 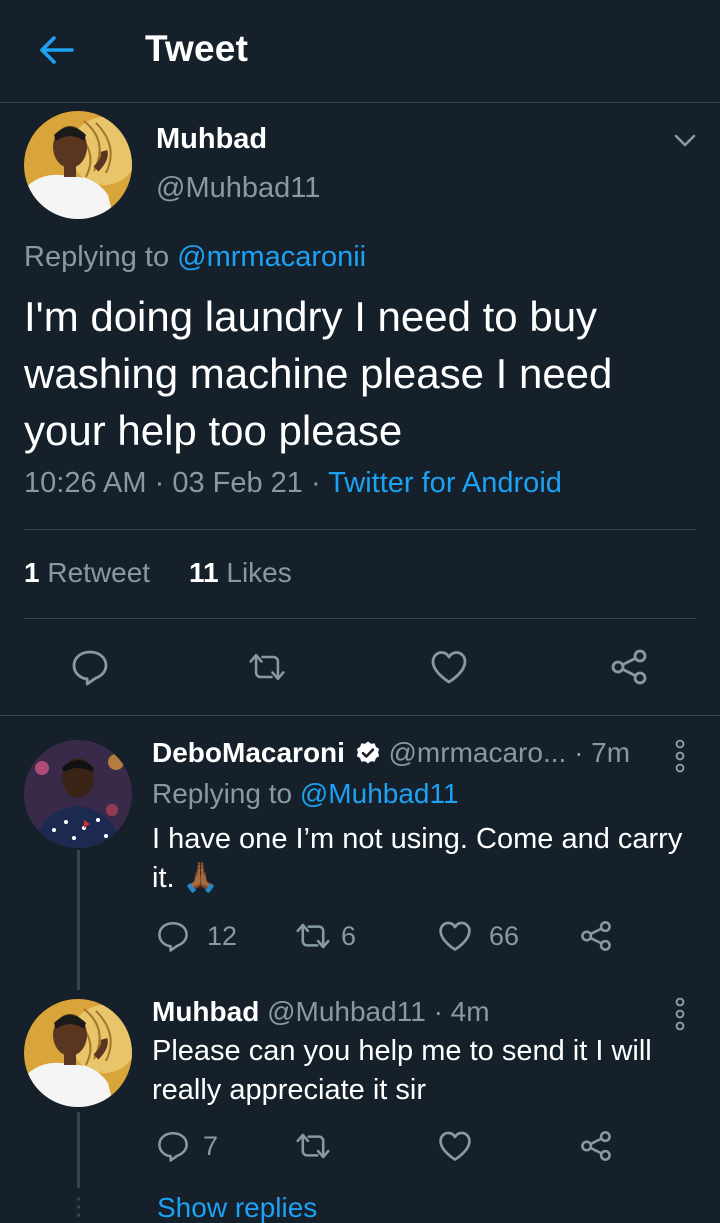 What do you see at coordinates (237, 1207) in the screenshot?
I see `show-replies-link: Show replies` at bounding box center [237, 1207].